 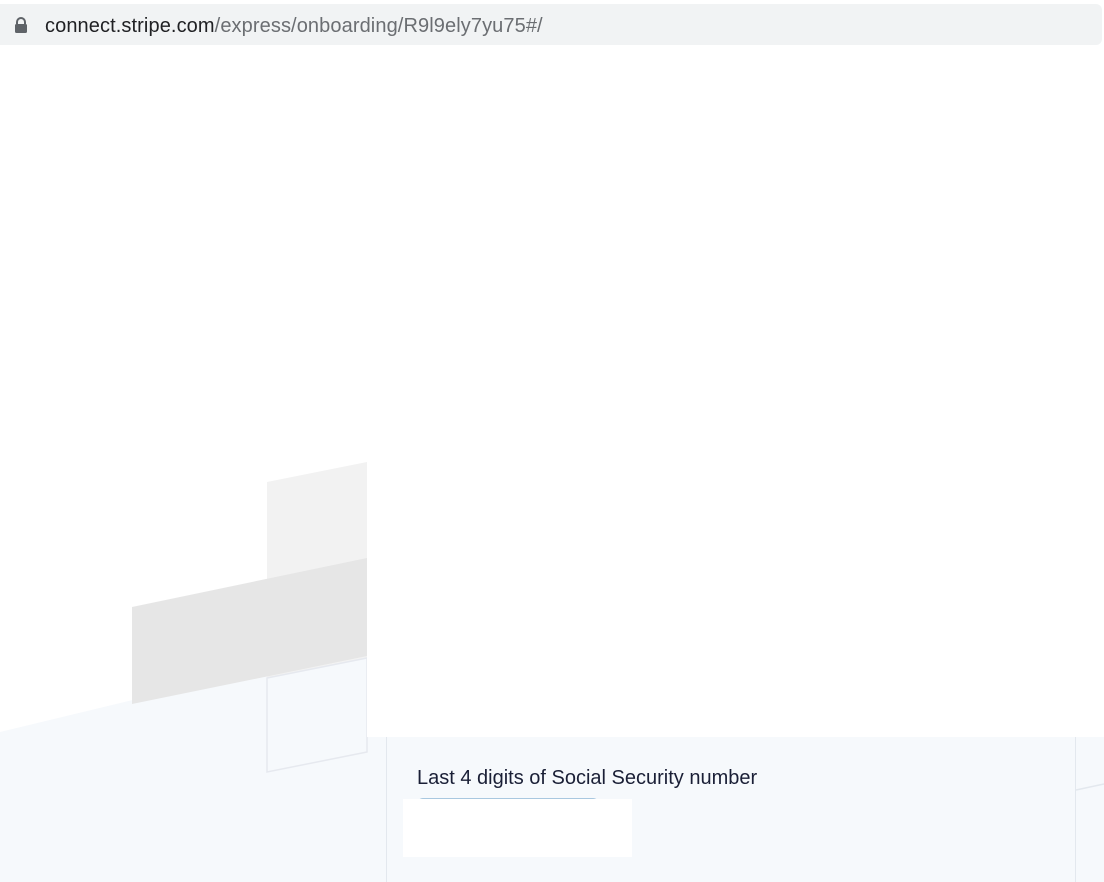 I want to click on ssn-input, so click(x=517, y=828).